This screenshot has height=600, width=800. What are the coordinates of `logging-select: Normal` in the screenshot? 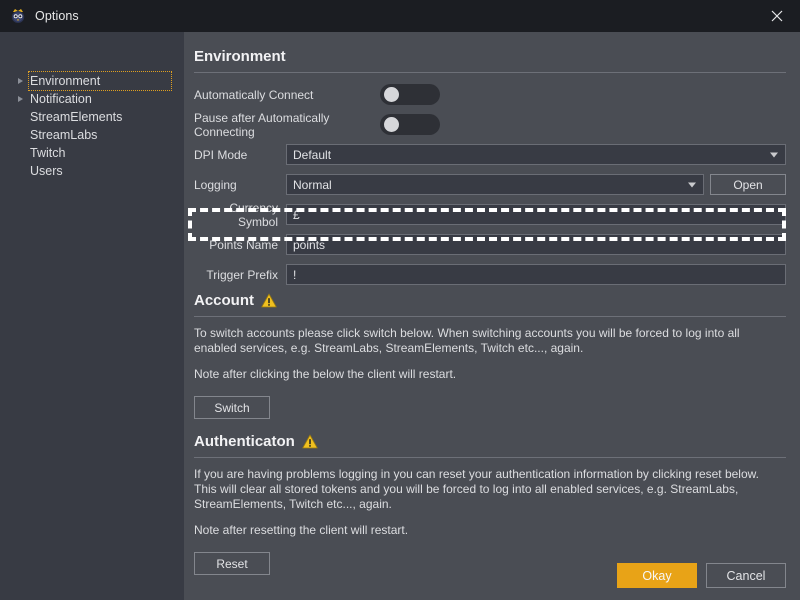 It's located at (495, 184).